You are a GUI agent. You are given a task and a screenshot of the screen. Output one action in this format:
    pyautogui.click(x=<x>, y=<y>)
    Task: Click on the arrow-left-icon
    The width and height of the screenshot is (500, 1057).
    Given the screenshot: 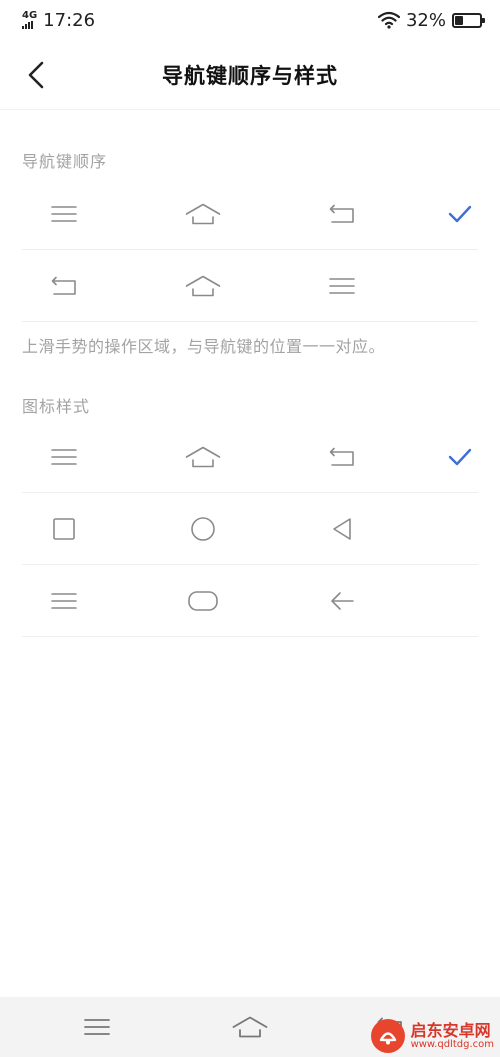 What is the action you would take?
    pyautogui.click(x=342, y=601)
    